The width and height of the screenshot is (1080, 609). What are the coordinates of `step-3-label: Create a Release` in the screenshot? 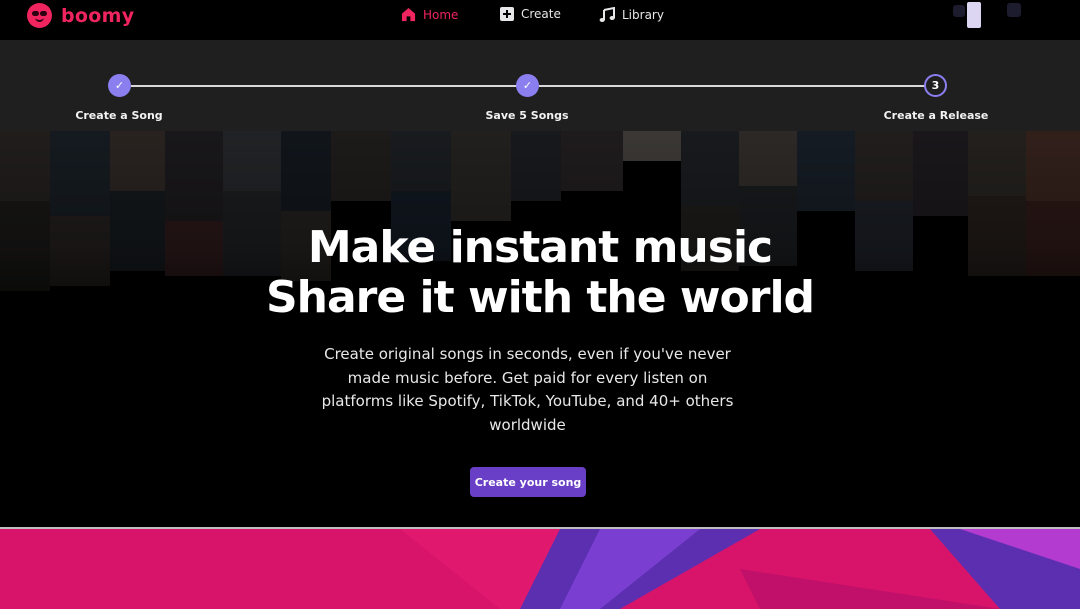 It's located at (936, 115).